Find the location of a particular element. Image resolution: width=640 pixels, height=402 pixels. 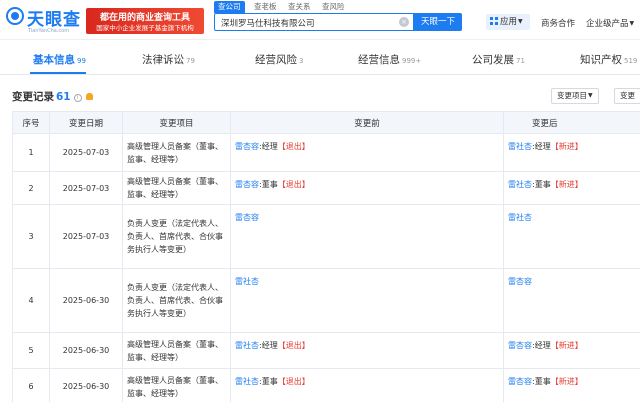

tab-count: 71 is located at coordinates (520, 61).